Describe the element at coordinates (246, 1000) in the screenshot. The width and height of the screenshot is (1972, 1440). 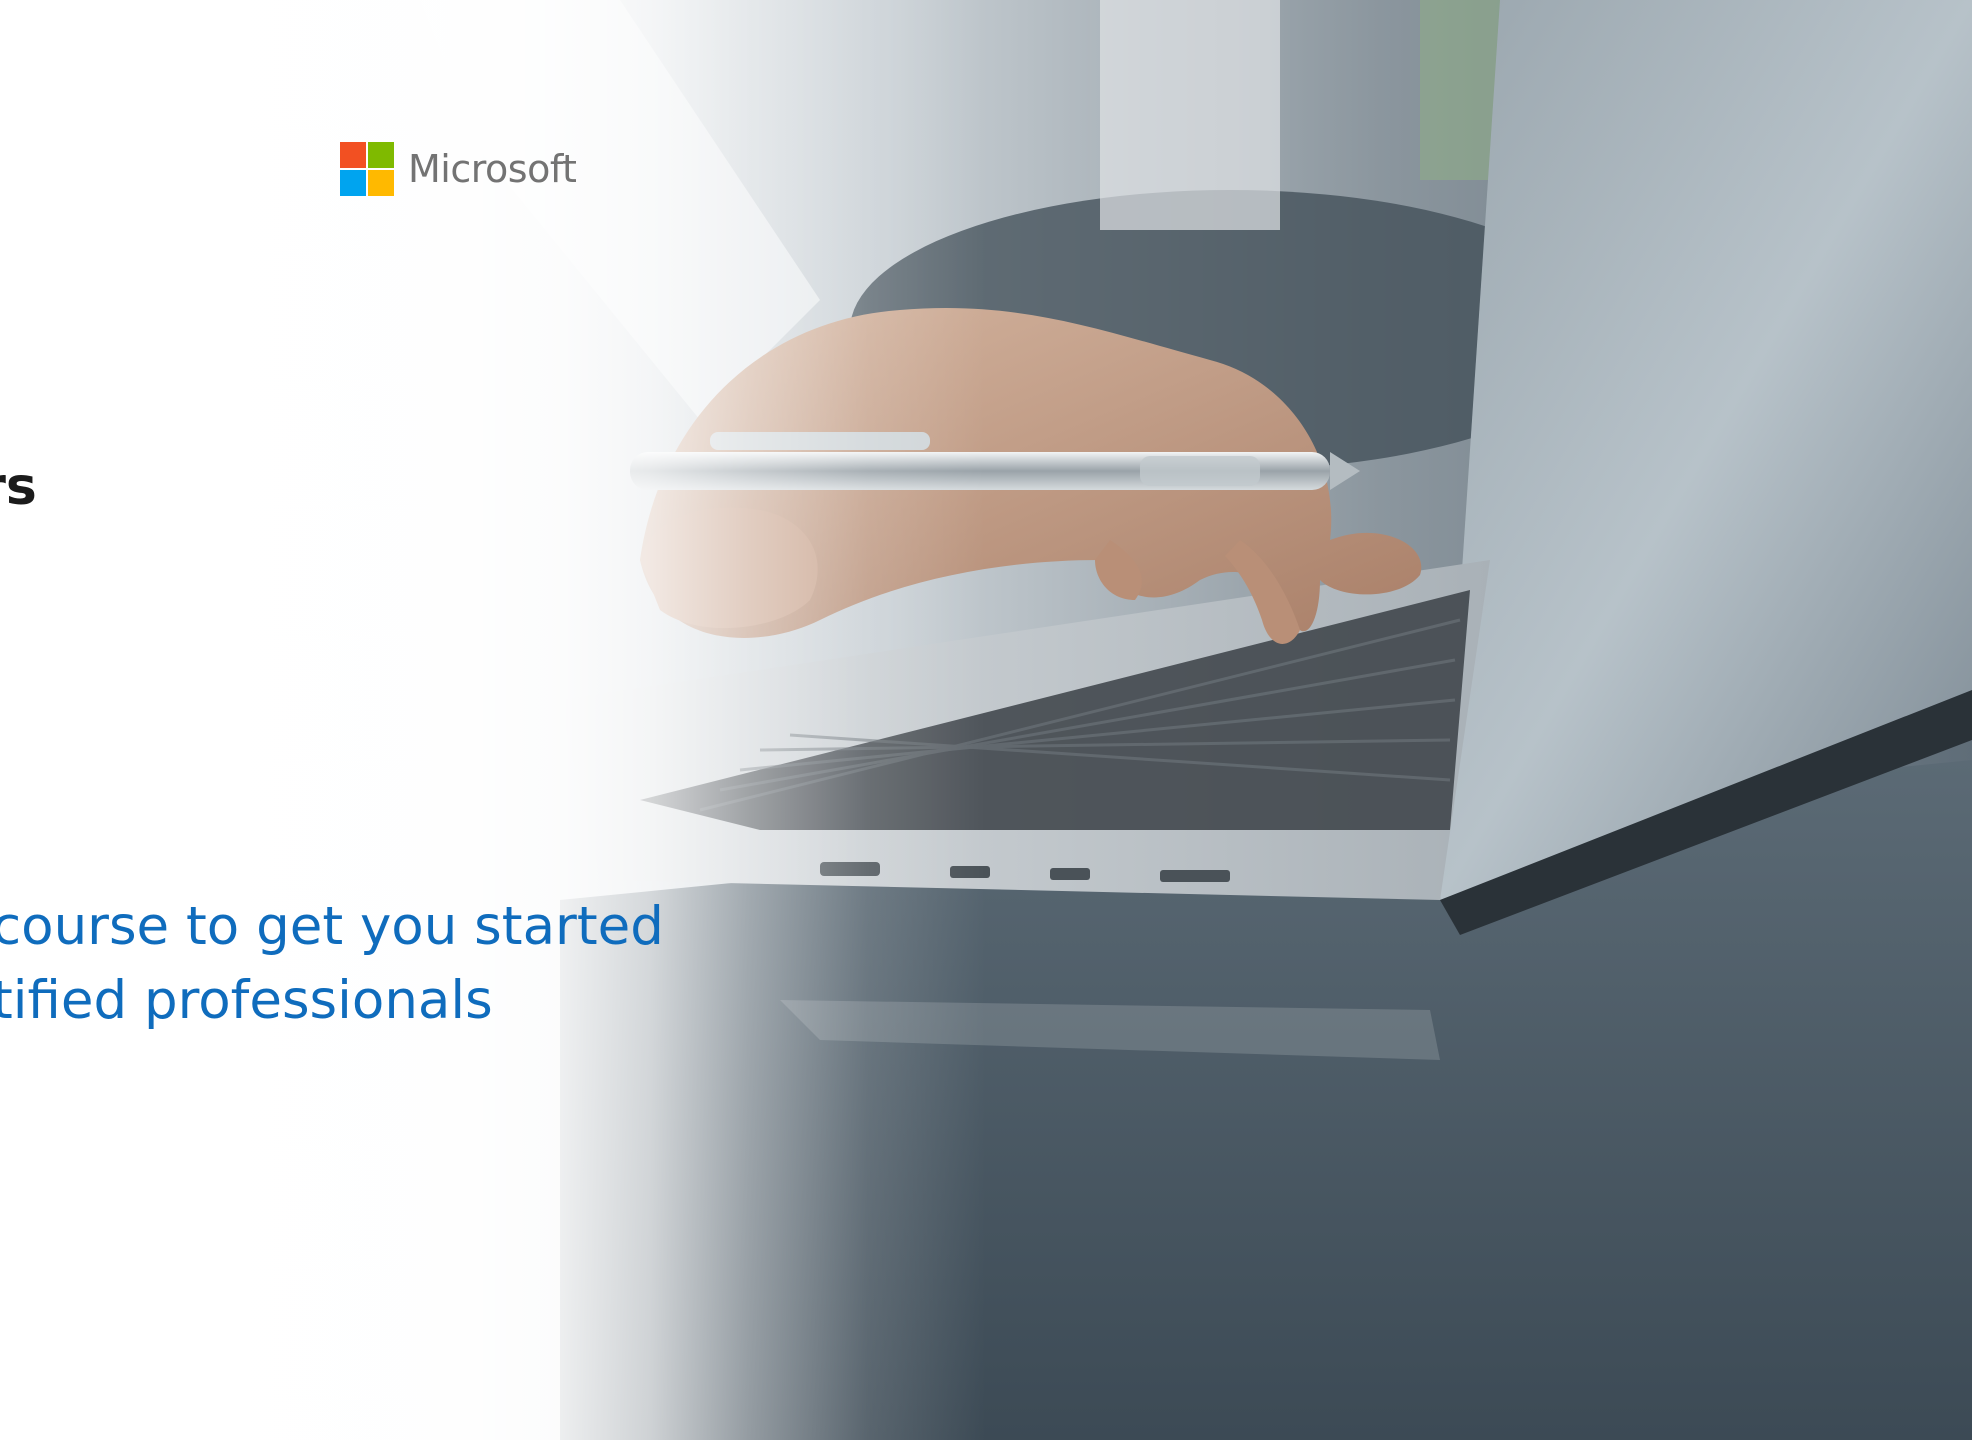
I see `subtitle-line-2: tified professionals` at that location.